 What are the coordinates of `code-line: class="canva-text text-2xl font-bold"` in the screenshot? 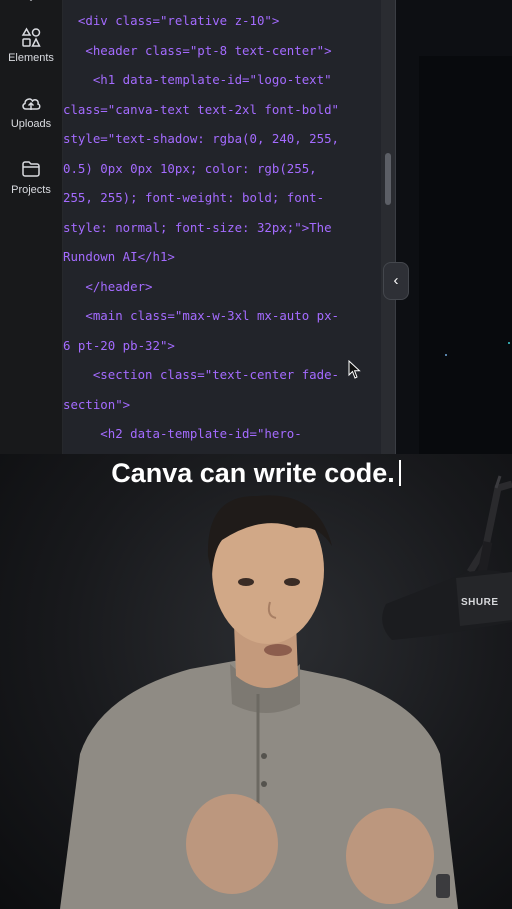 It's located at (201, 109).